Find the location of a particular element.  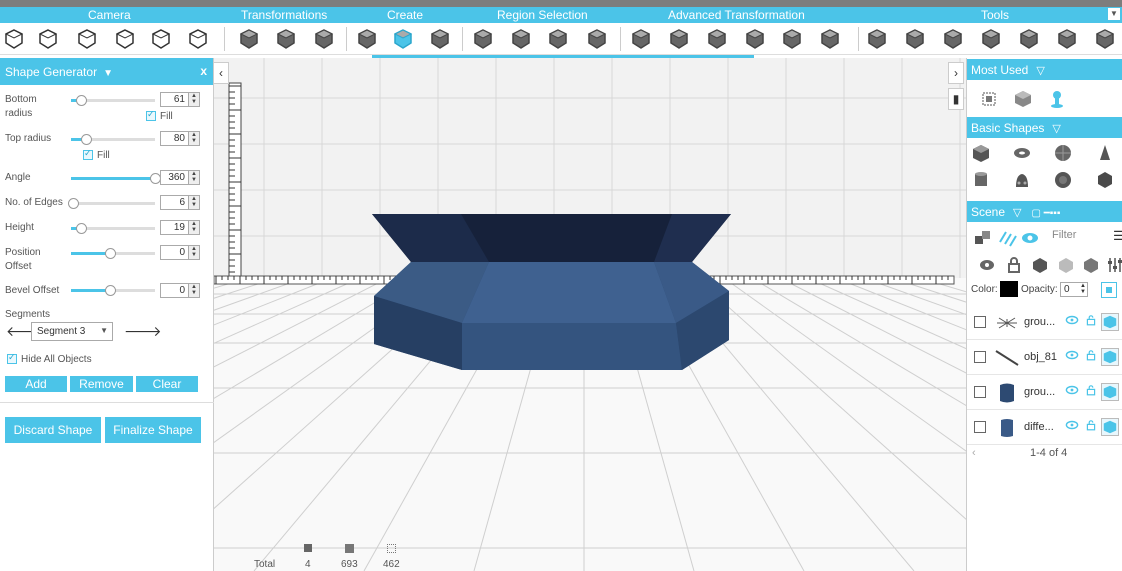

color-swatch is located at coordinates (1009, 289).